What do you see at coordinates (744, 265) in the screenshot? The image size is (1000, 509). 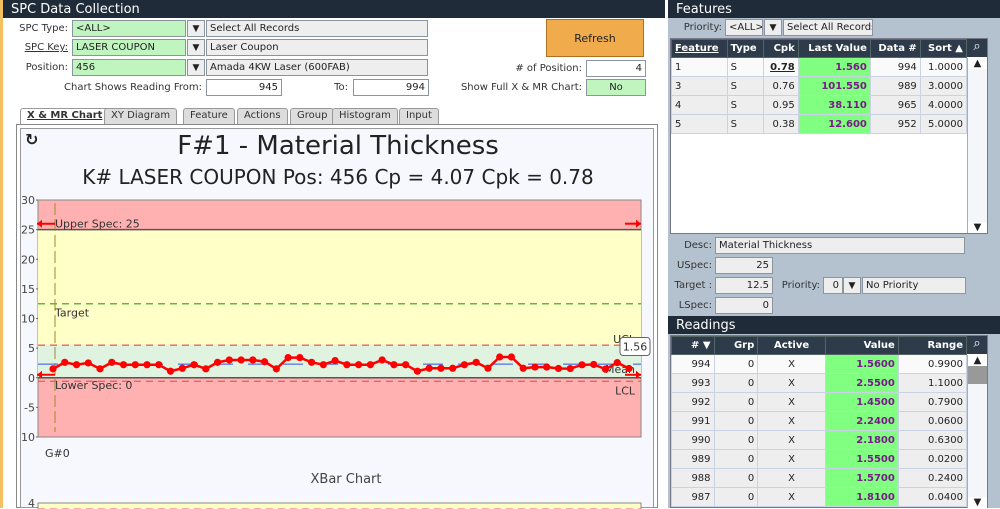 I see `uspec-input: 25` at bounding box center [744, 265].